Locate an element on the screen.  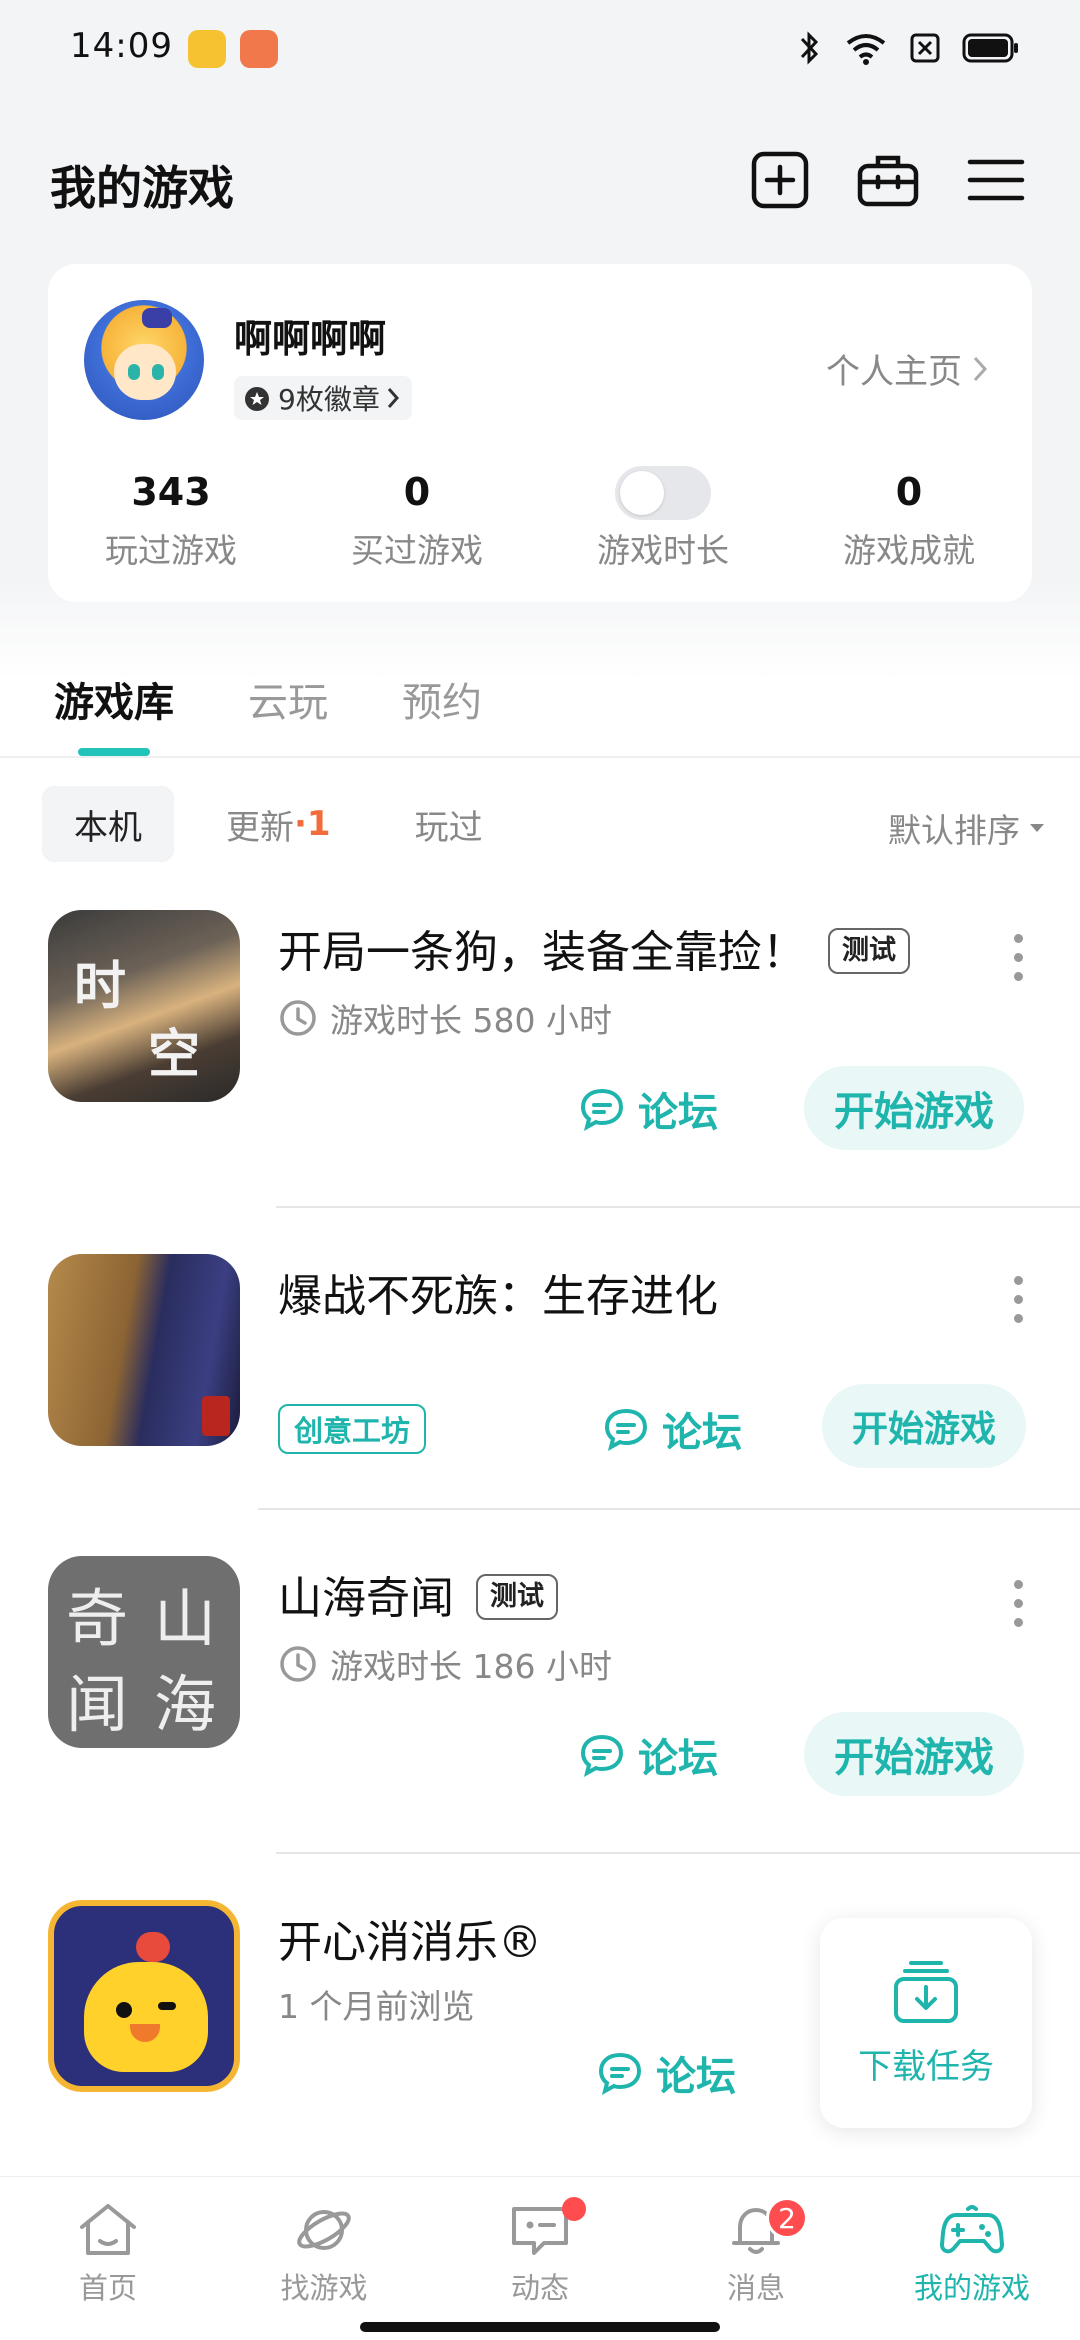
playtime-text: 游戏时长 186 小时 is located at coordinates (471, 1666).